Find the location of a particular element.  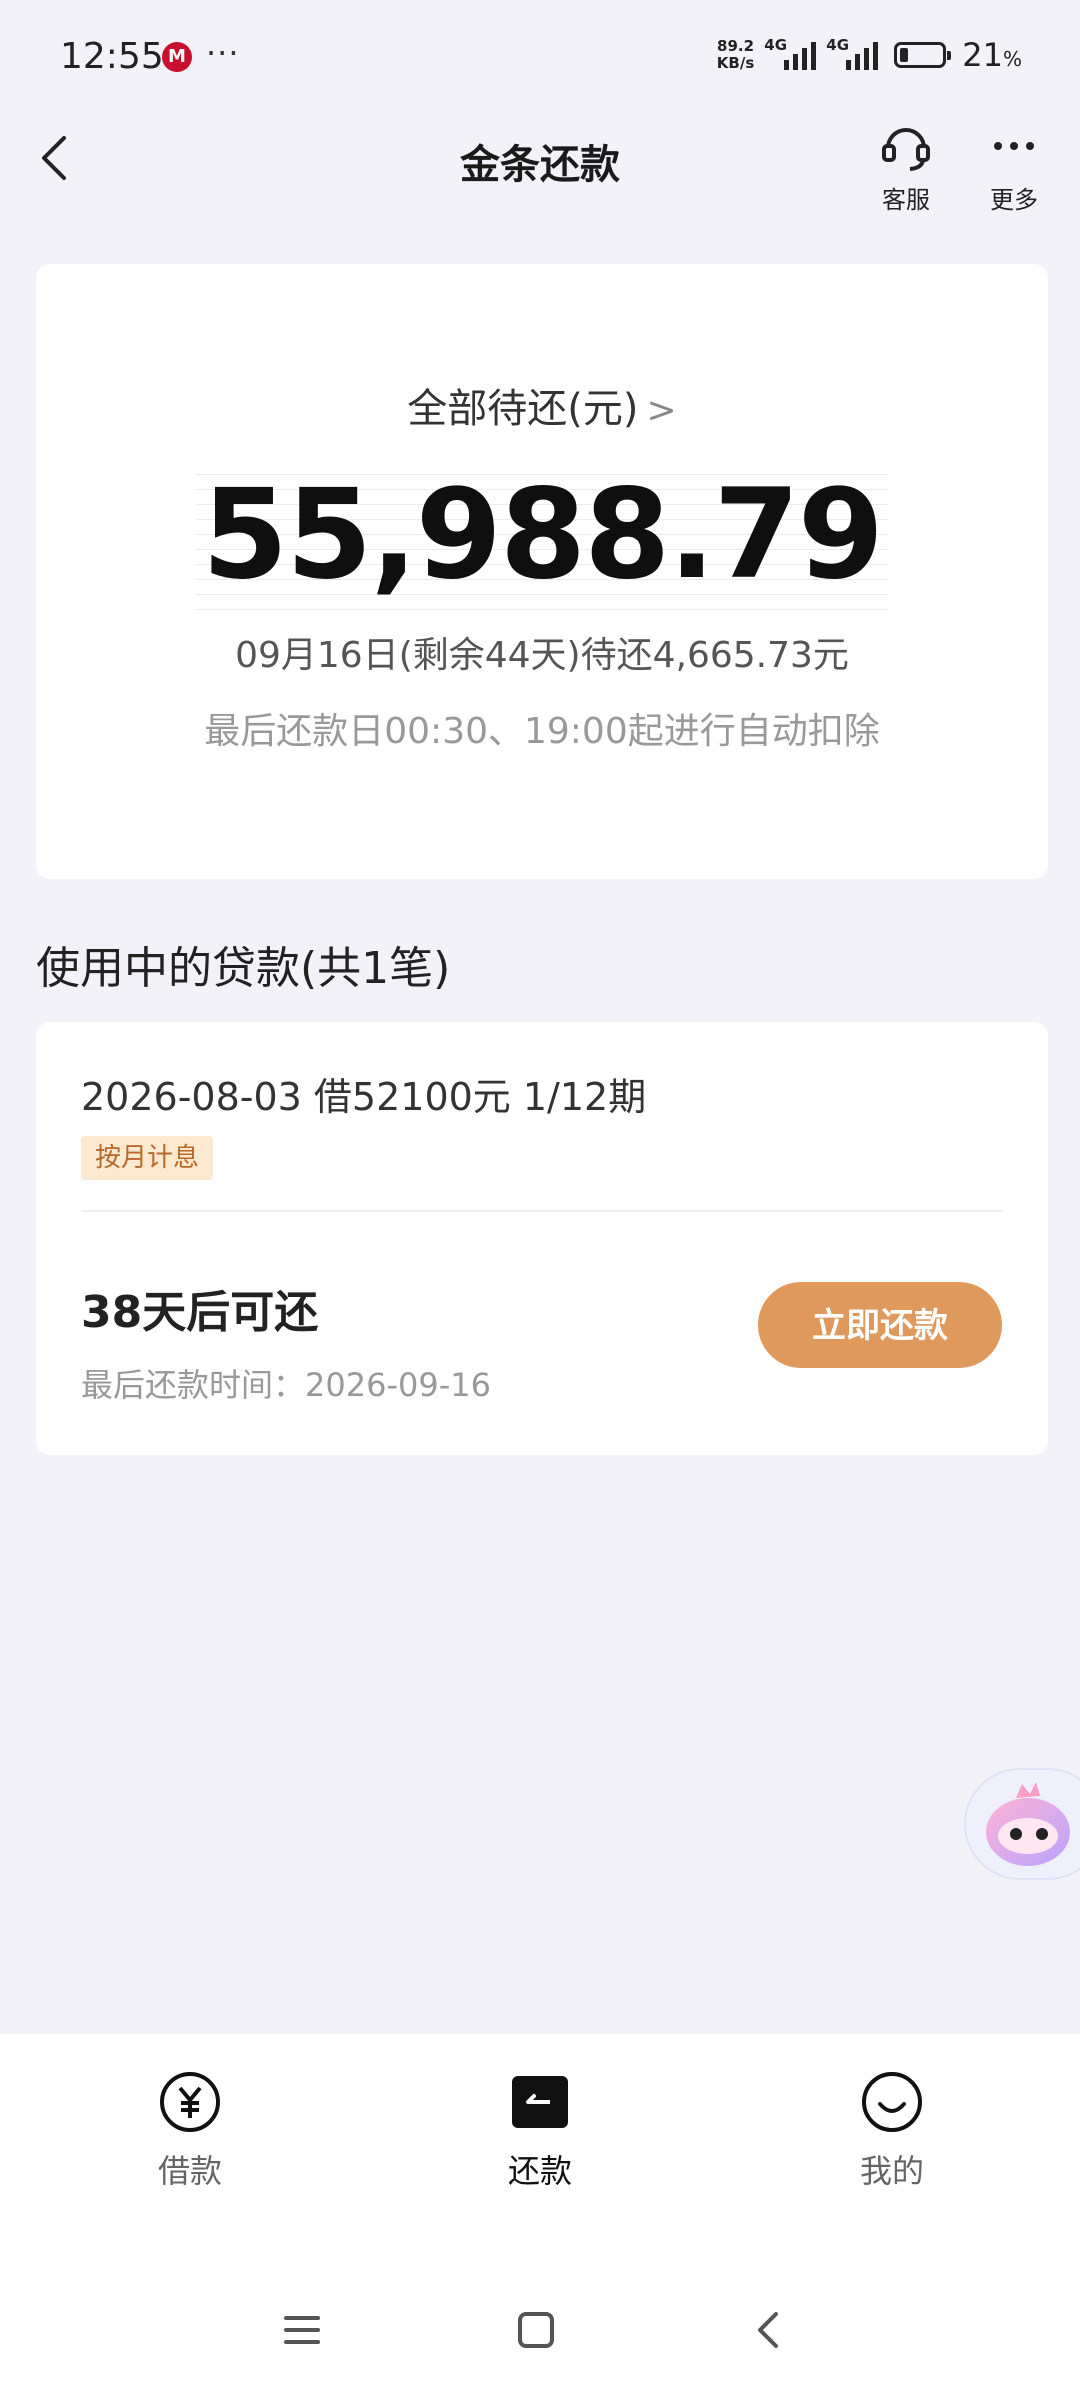

more-dots-icon is located at coordinates (1014, 146).